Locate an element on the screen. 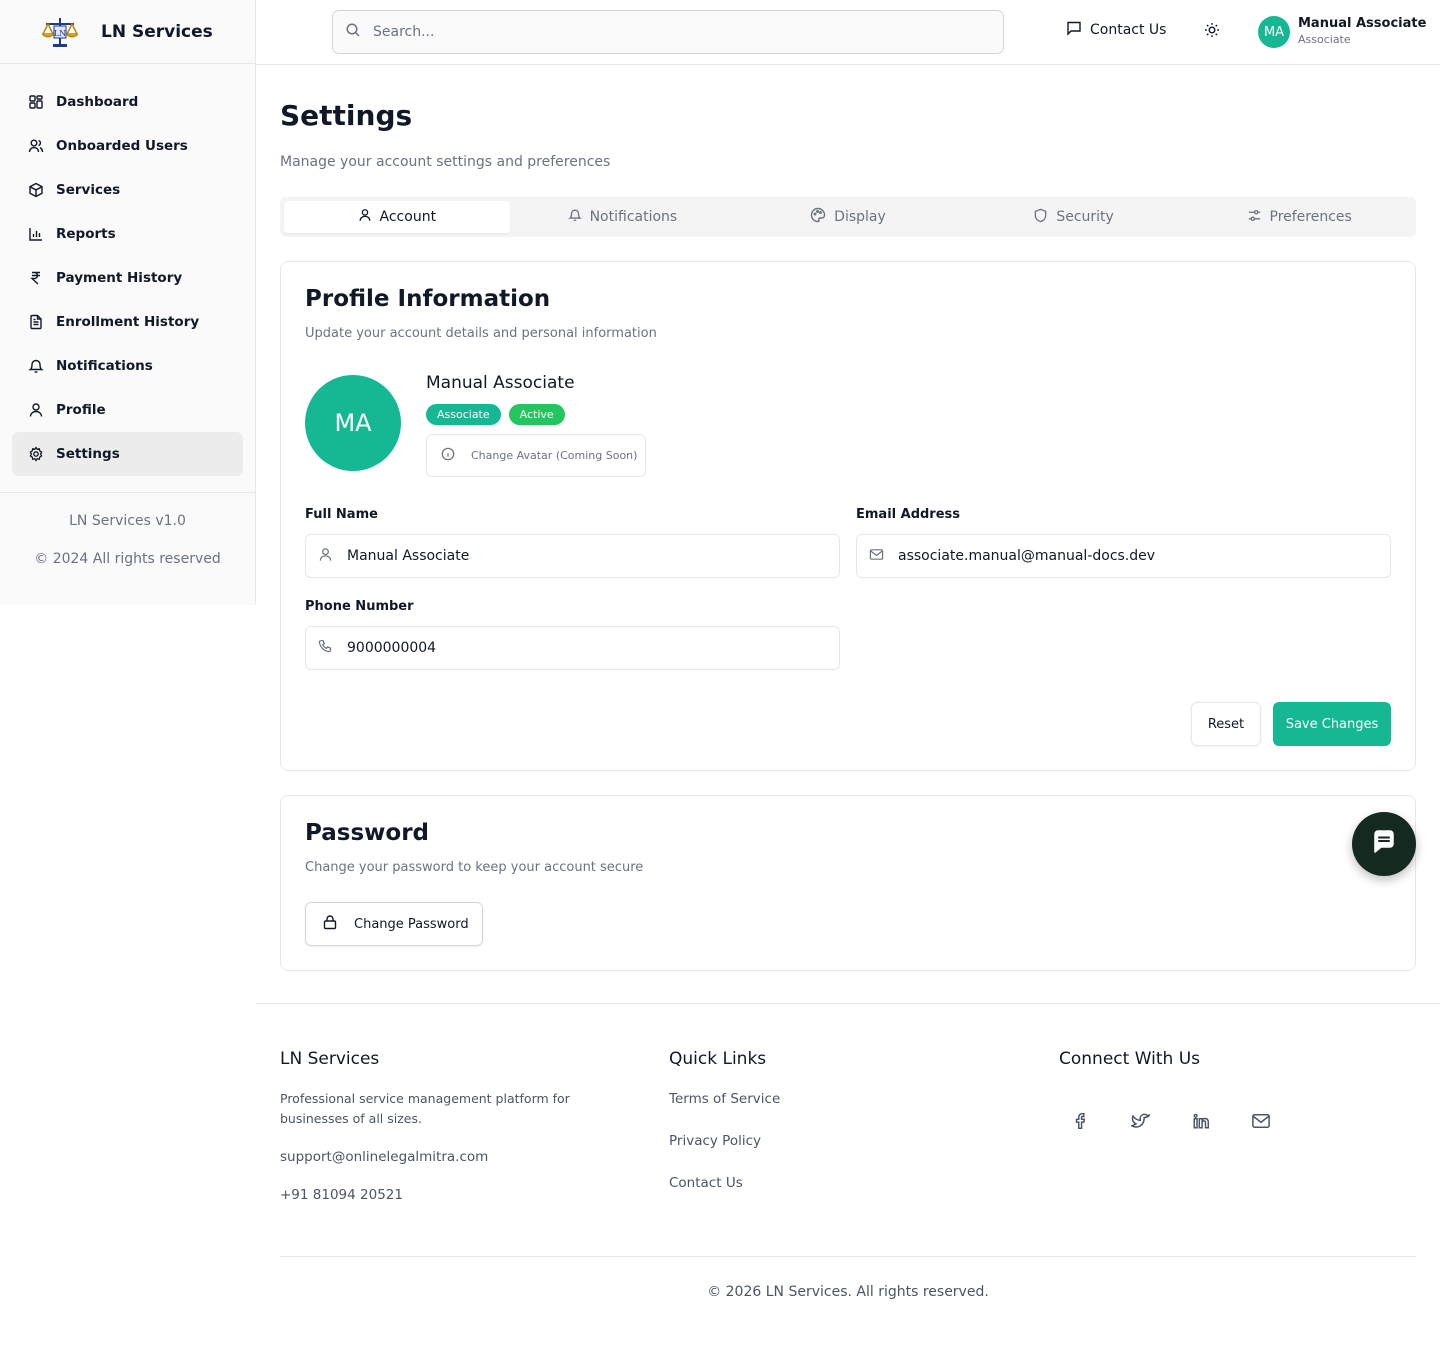 The height and width of the screenshot is (1361, 1440). brand: LN LN Services is located at coordinates (127, 32).